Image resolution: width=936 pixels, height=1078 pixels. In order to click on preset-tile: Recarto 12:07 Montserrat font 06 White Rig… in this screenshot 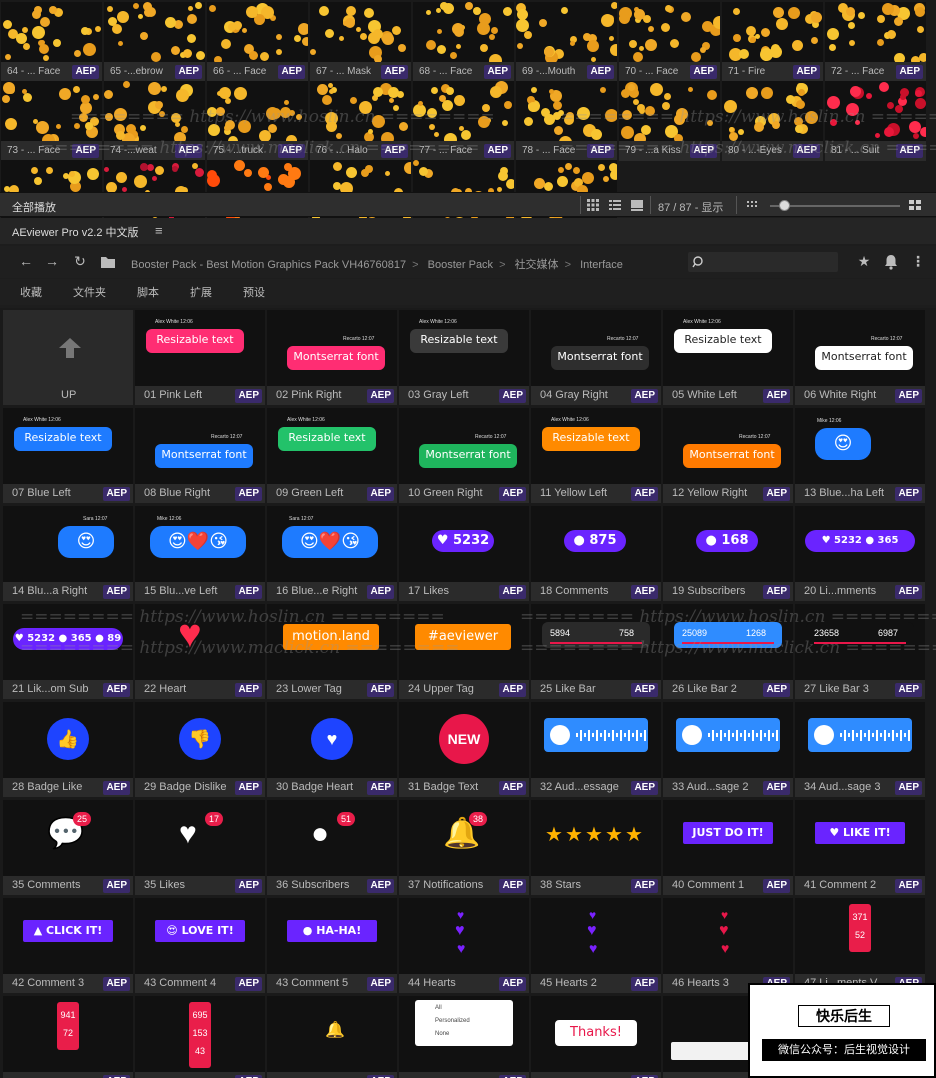, I will do `click(860, 357)`.